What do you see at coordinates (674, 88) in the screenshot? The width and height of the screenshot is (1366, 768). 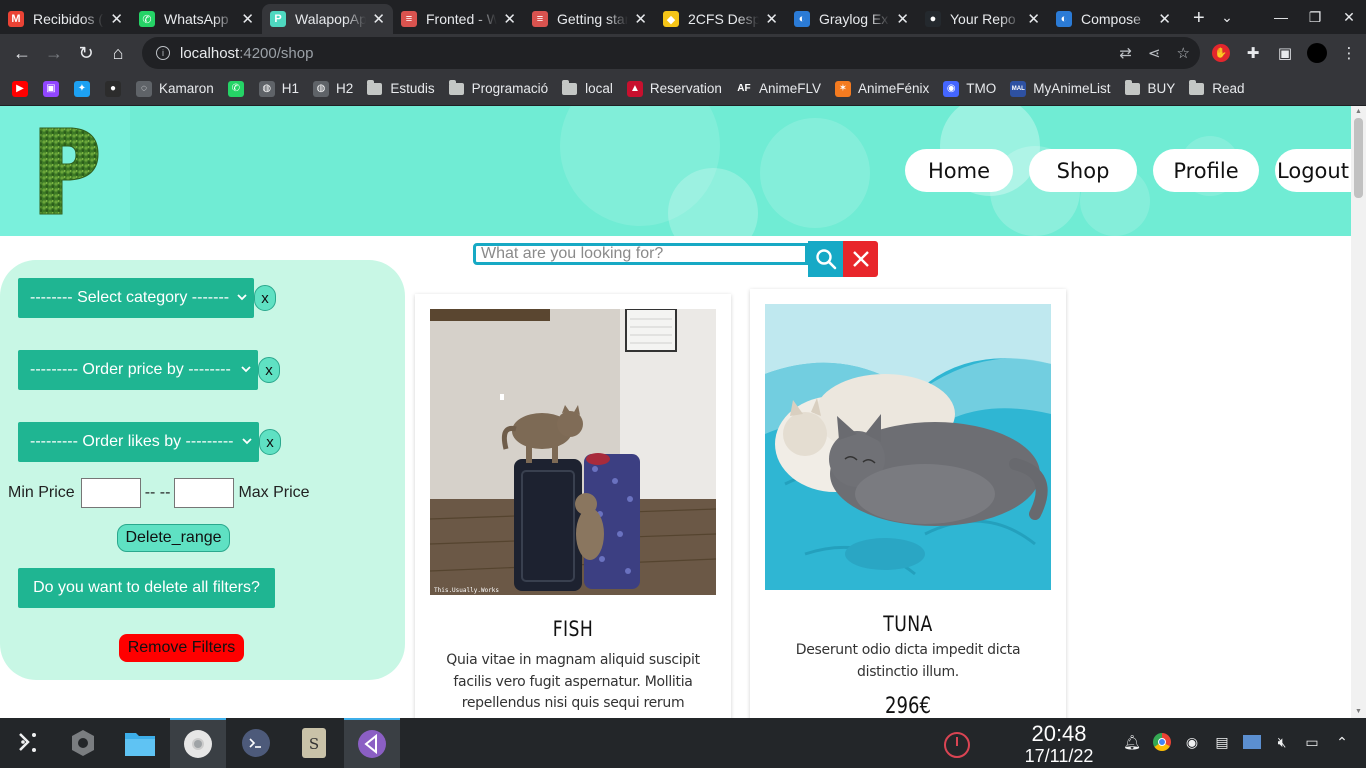 I see `bookmark-item: ▲ Reservation` at bounding box center [674, 88].